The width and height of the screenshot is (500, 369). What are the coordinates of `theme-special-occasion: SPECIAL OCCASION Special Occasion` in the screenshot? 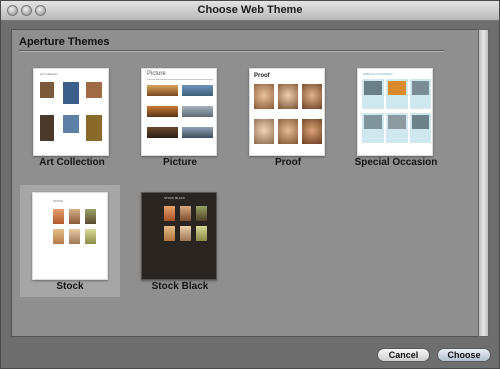 It's located at (396, 116).